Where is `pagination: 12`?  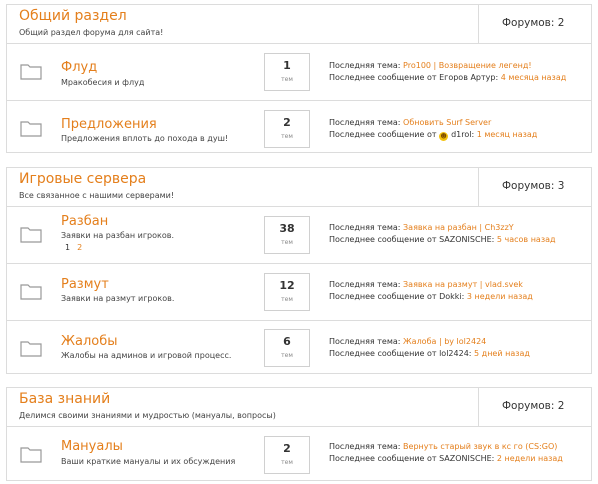
pagination: 12 is located at coordinates (77, 247).